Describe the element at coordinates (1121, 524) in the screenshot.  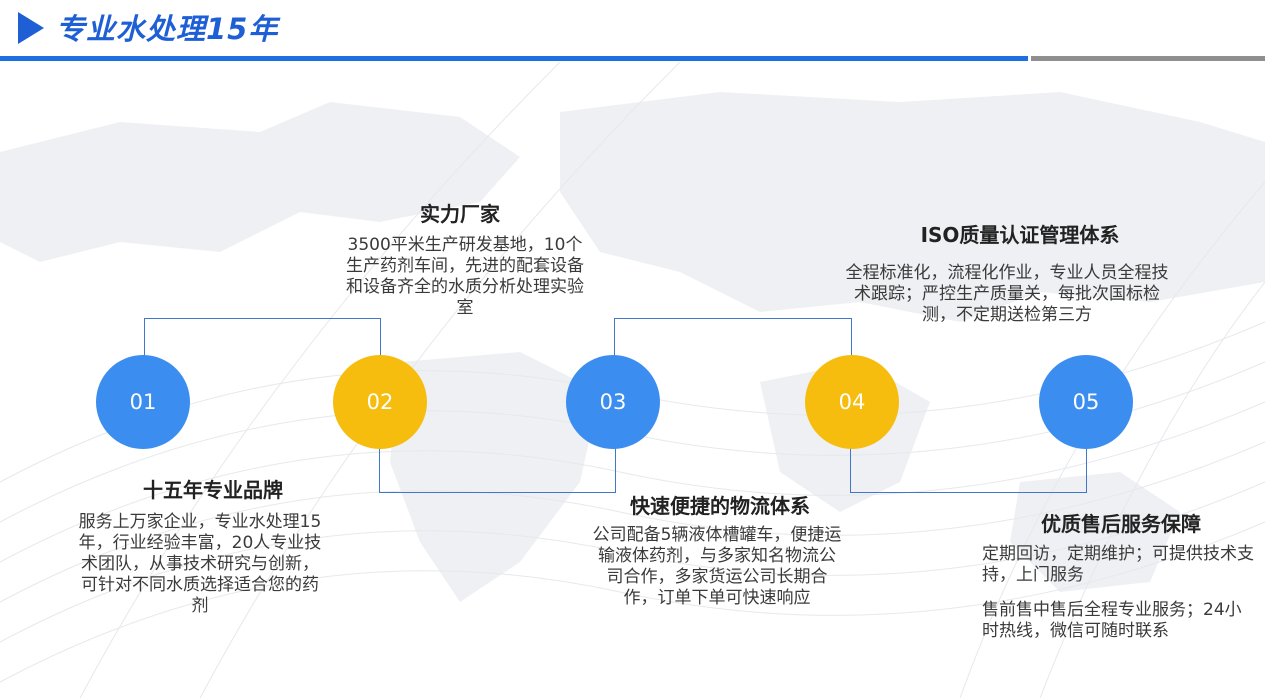
I see `step-05-title: 优质售后服务保障` at that location.